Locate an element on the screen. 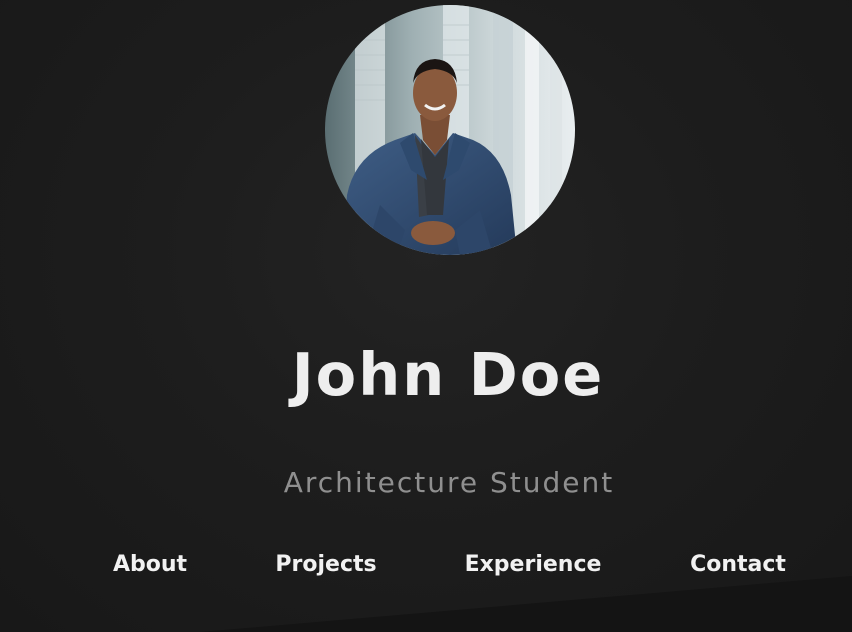 Image resolution: width=852 pixels, height=632 pixels. nav-link-contact: Contact is located at coordinates (738, 564).